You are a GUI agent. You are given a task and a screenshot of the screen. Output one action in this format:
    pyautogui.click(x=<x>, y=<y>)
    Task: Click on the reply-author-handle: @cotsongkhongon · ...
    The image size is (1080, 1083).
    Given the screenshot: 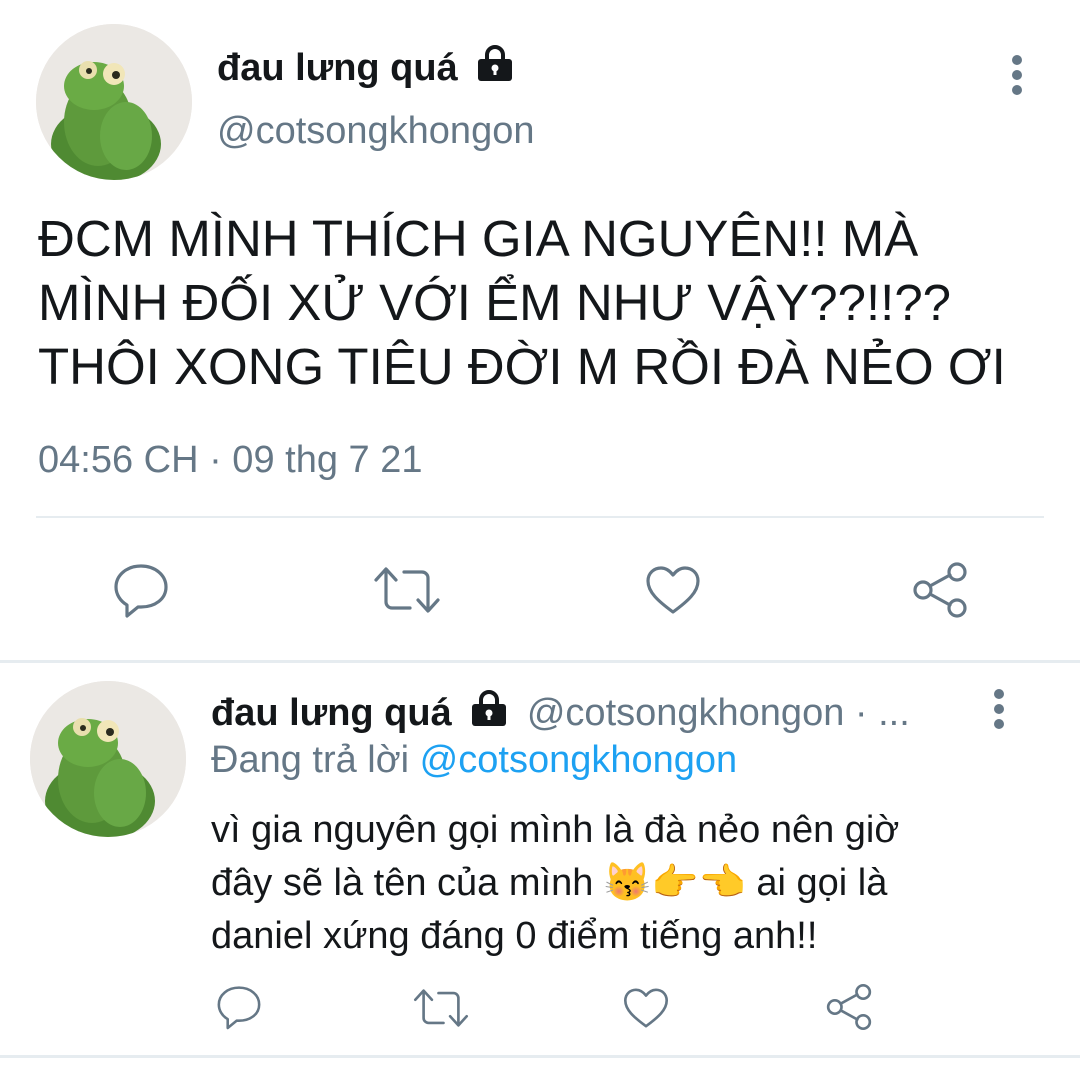 What is the action you would take?
    pyautogui.click(x=718, y=713)
    